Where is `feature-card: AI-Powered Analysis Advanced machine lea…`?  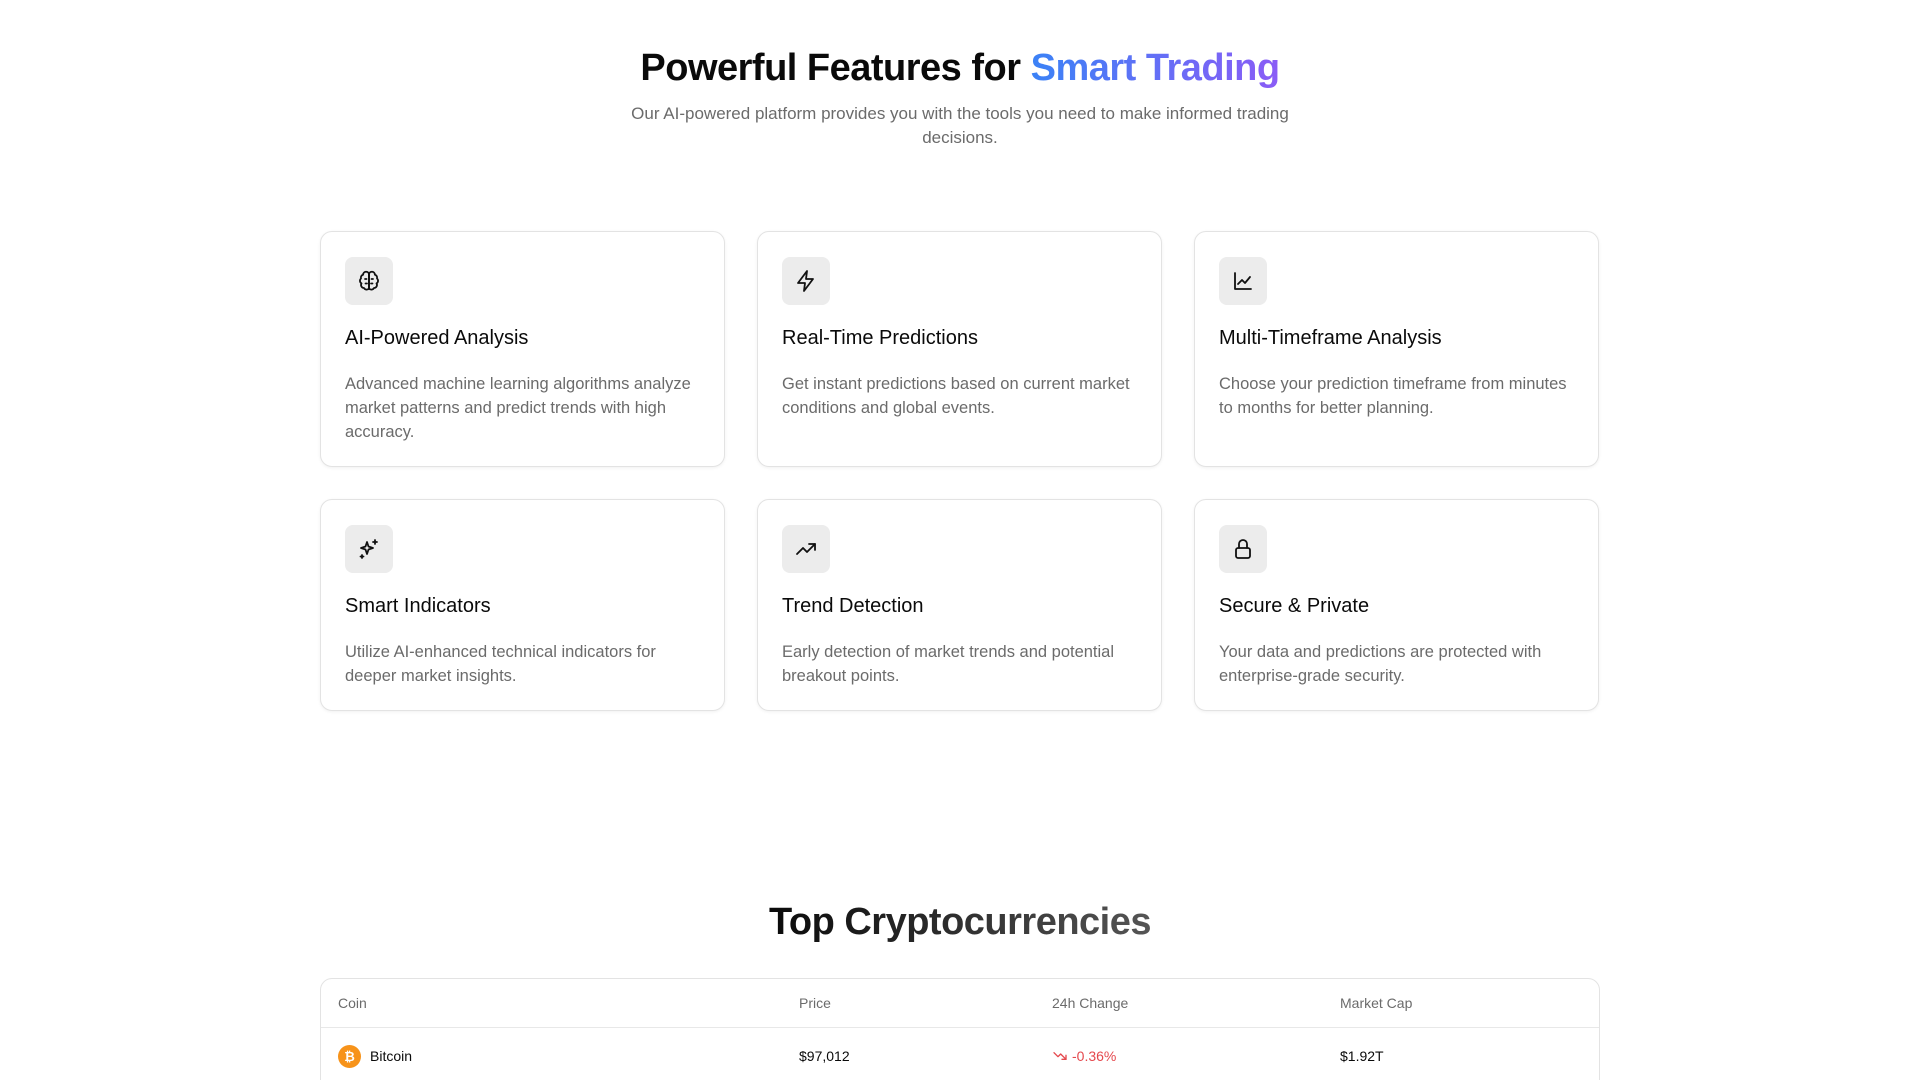 feature-card: AI-Powered Analysis Advanced machine lea… is located at coordinates (522, 349).